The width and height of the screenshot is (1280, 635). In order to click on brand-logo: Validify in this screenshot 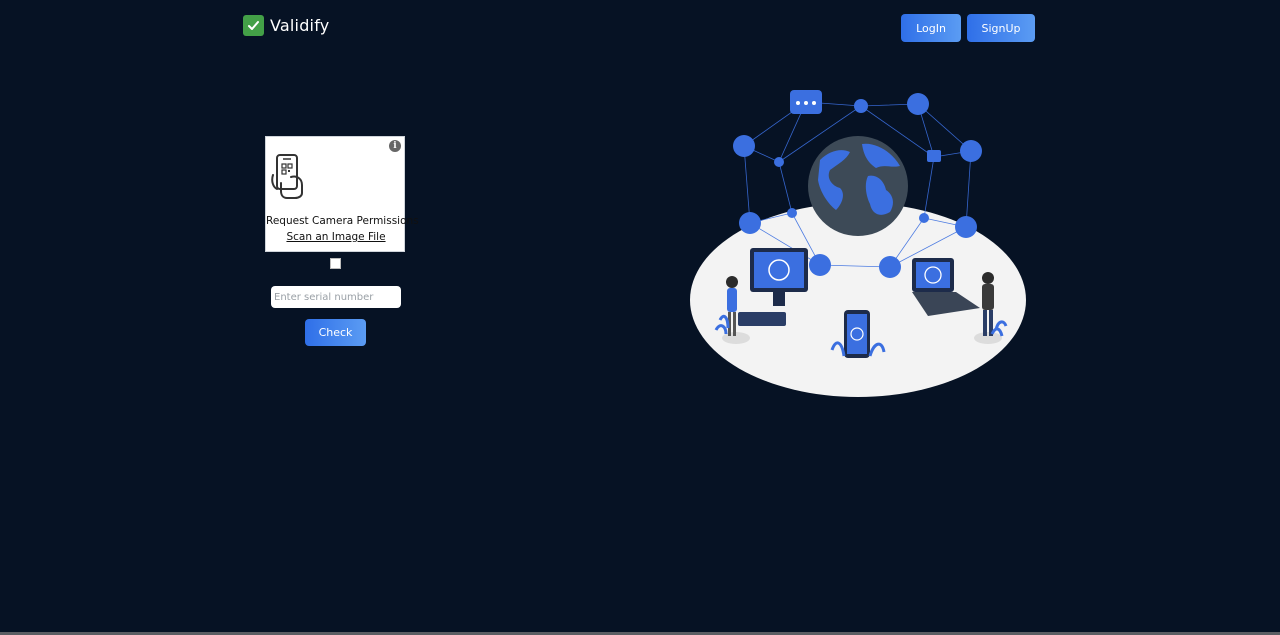, I will do `click(286, 25)`.